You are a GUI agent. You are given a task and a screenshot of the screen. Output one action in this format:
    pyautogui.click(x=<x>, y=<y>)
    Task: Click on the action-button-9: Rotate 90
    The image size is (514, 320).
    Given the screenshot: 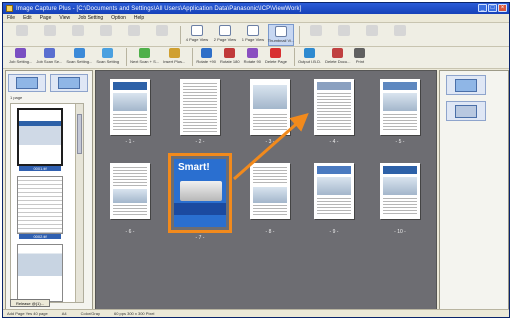 What is the action you would take?
    pyautogui.click(x=252, y=58)
    